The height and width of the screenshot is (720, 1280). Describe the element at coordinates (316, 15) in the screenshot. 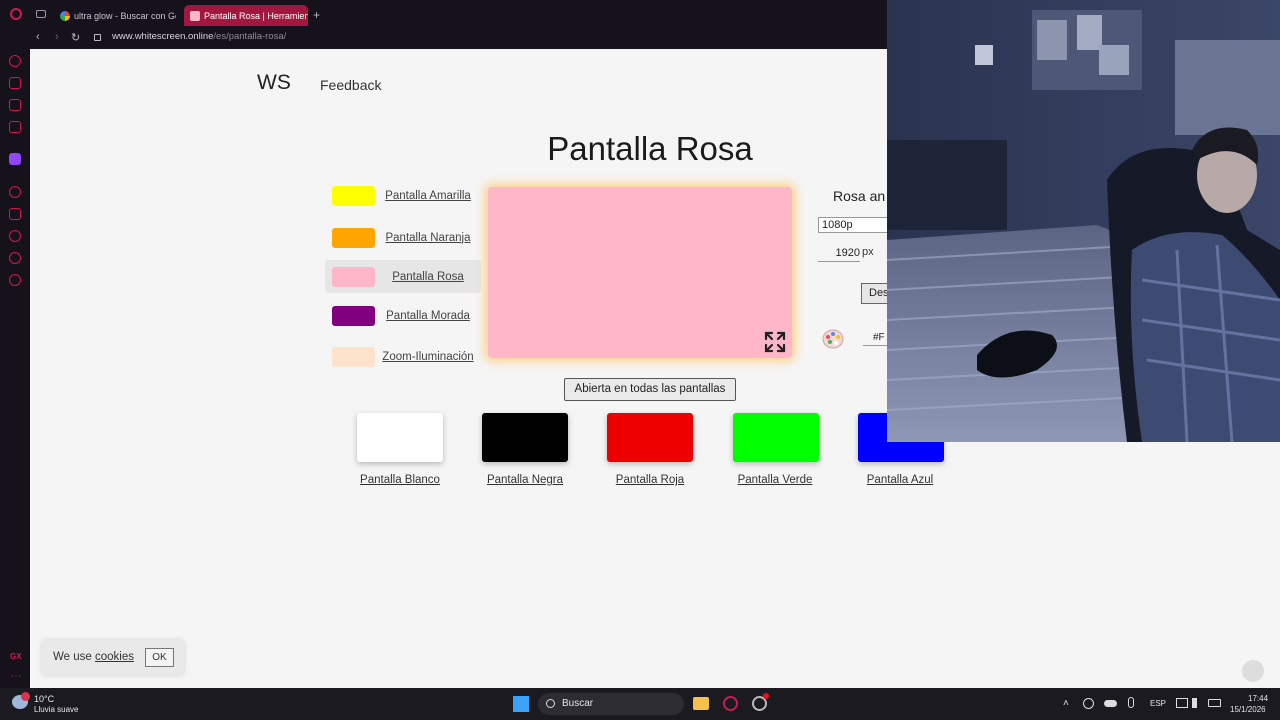

I see `new-tab-button: +` at that location.